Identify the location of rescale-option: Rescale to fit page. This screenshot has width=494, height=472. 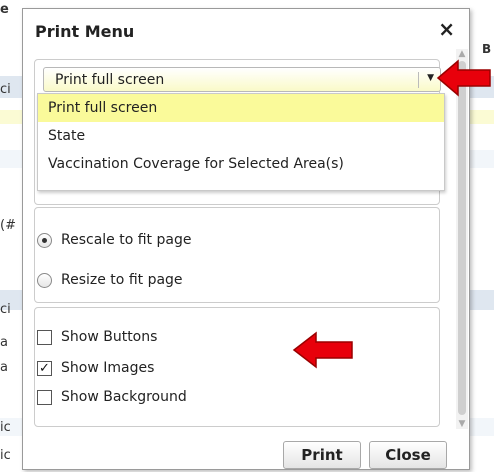
(114, 240).